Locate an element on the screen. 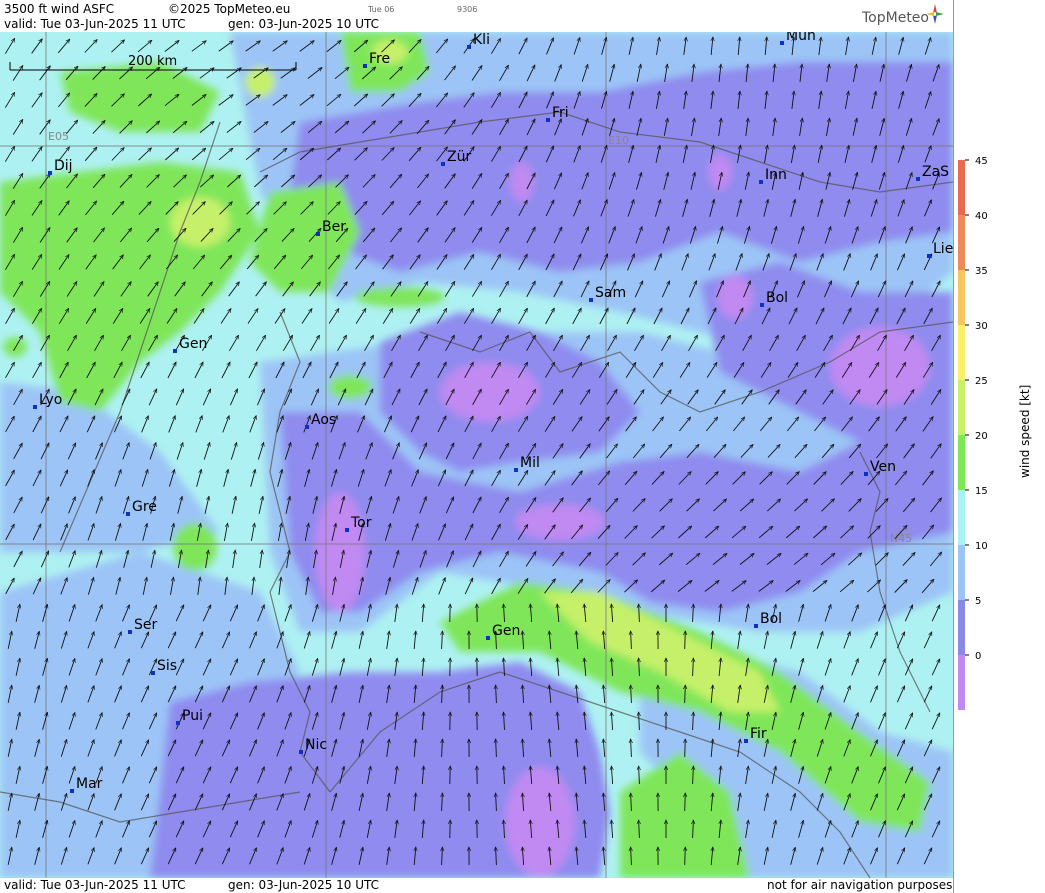  legend-tick-label: 25 is located at coordinates (981, 381).